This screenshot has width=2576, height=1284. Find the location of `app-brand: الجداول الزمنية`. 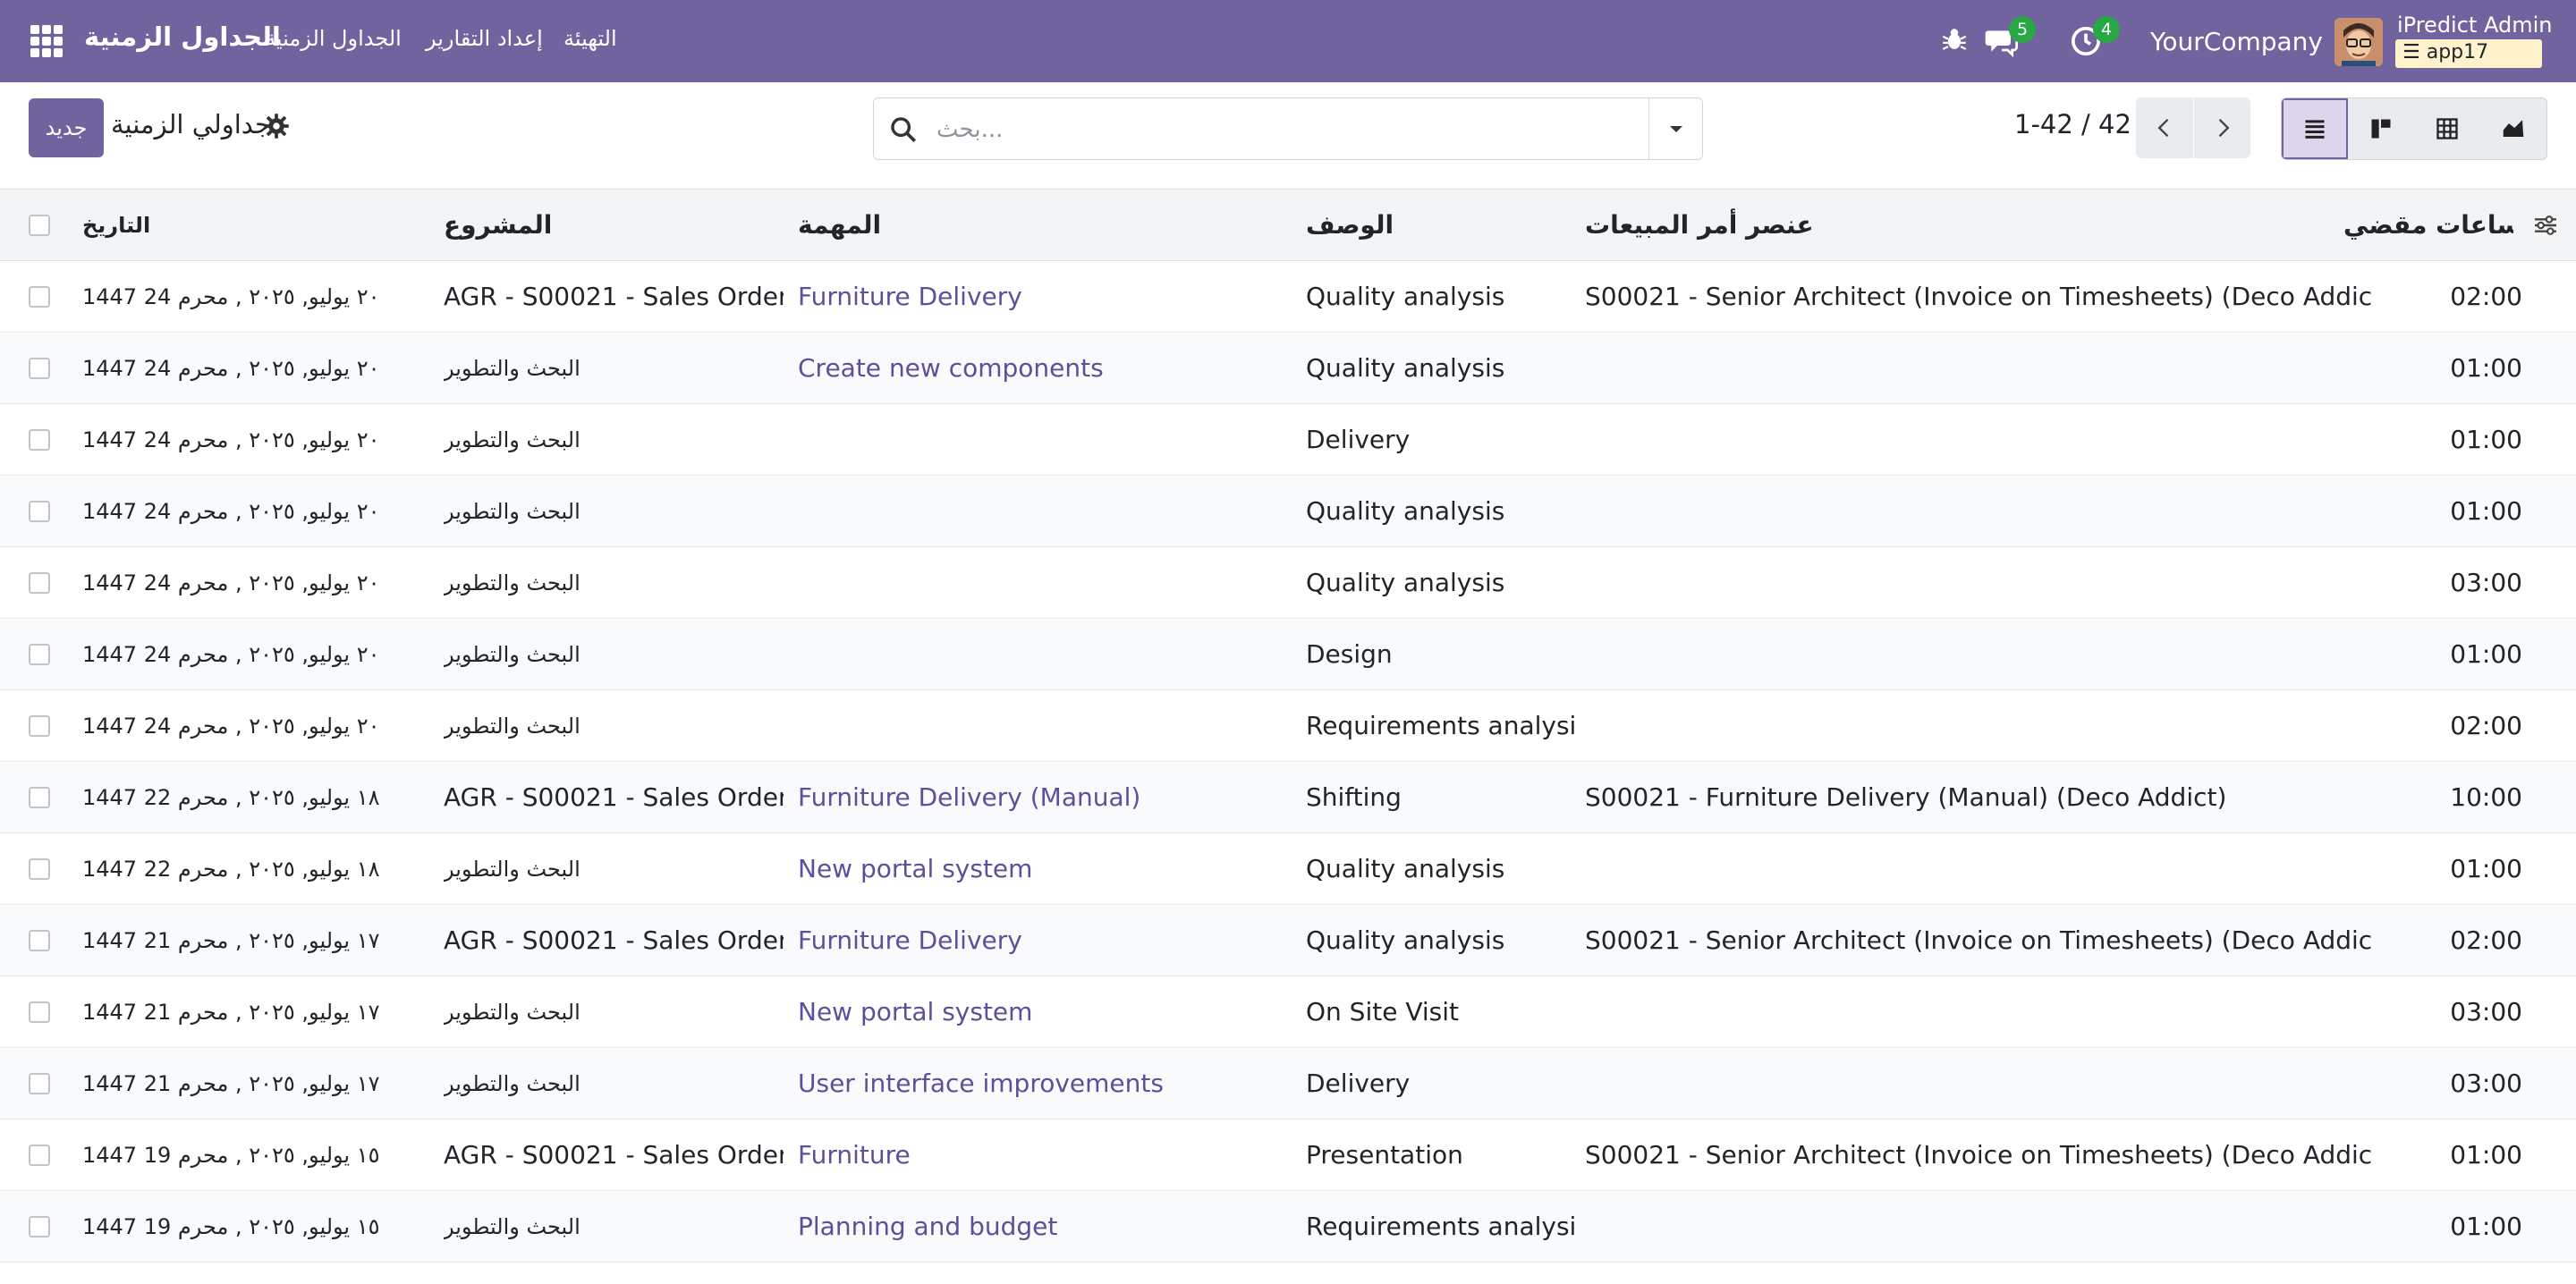

app-brand: الجداول الزمنية is located at coordinates (182, 37).